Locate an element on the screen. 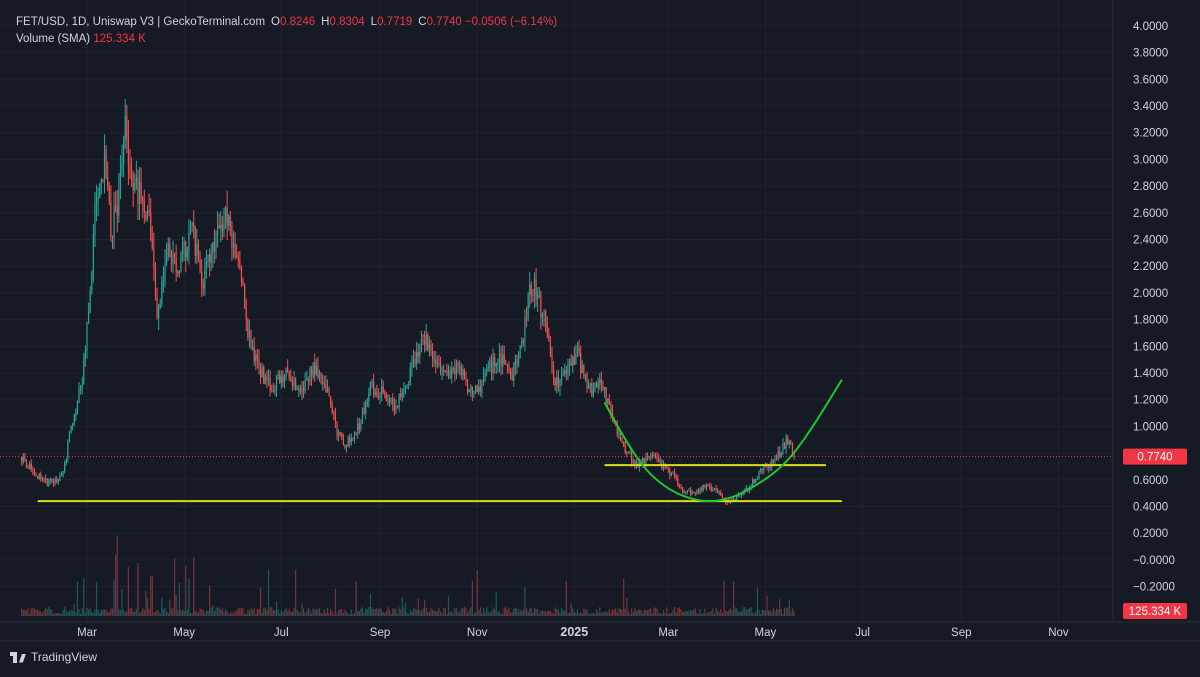 The image size is (1200, 677). volume-value: 125.334 K is located at coordinates (119, 39).